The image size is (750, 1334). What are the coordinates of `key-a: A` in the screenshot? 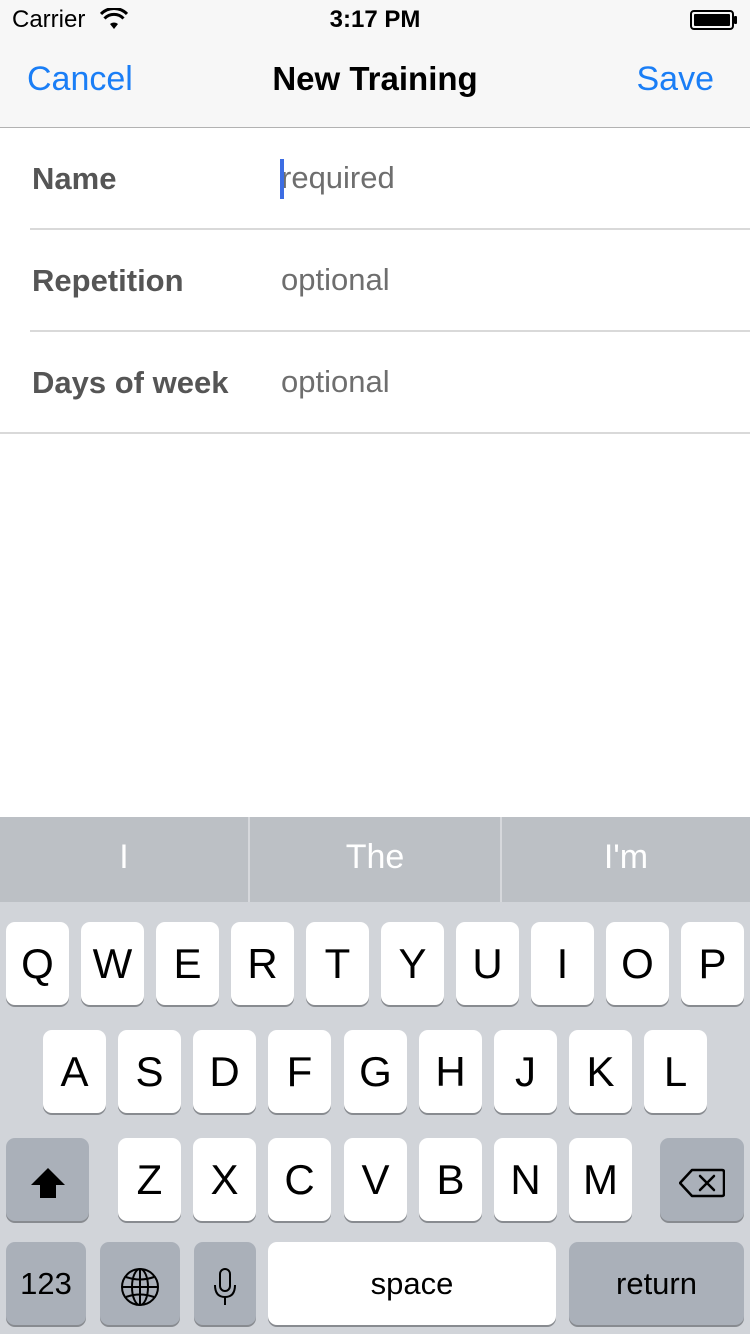 It's located at (74, 1071).